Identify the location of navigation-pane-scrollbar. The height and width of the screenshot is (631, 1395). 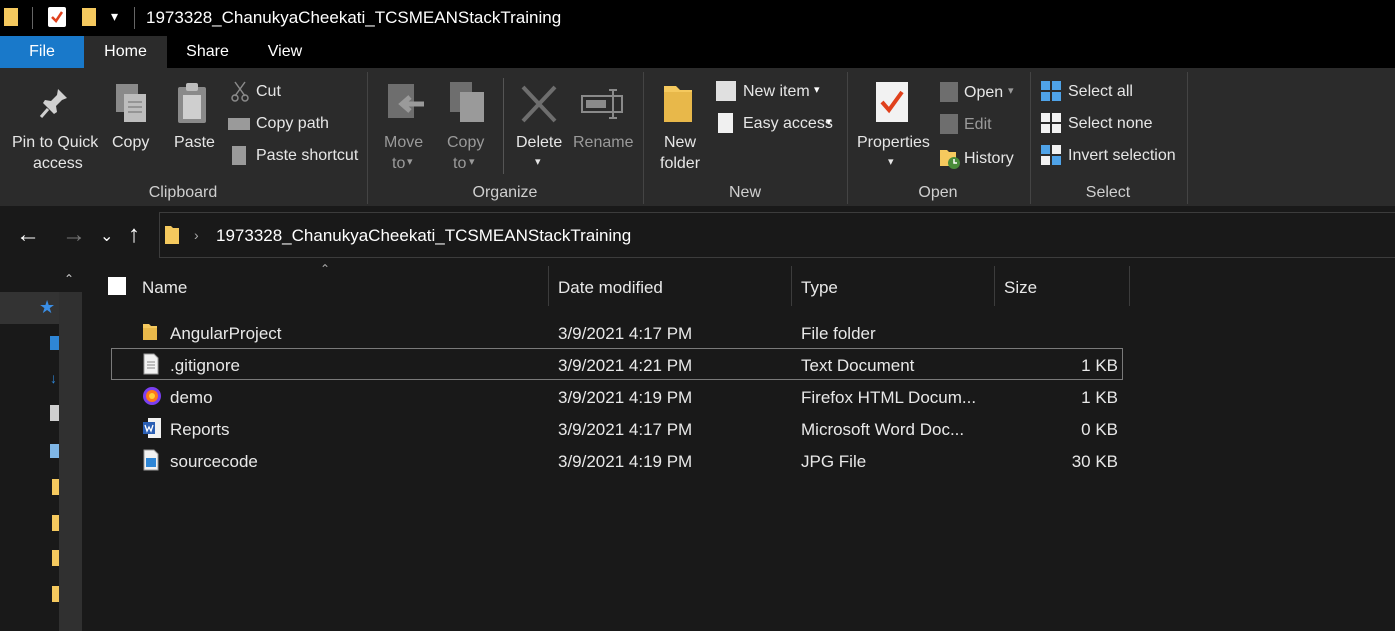
(70, 461).